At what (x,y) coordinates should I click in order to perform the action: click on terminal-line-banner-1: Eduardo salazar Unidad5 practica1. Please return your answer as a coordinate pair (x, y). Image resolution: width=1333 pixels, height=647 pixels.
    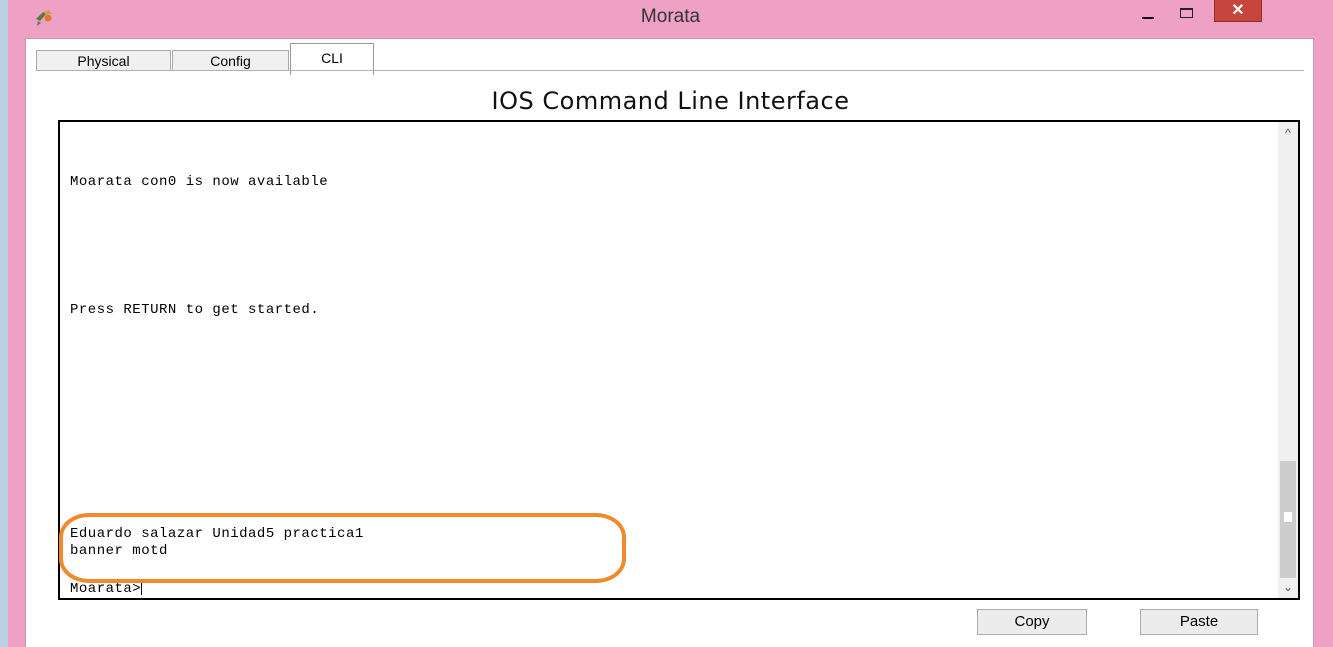
    Looking at the image, I should click on (217, 534).